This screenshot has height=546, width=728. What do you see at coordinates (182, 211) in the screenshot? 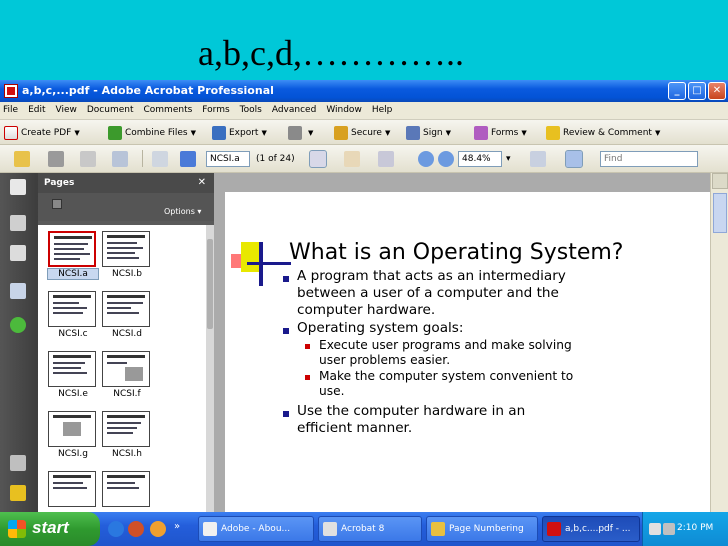
I see `options-button: Options ▾` at bounding box center [182, 211].